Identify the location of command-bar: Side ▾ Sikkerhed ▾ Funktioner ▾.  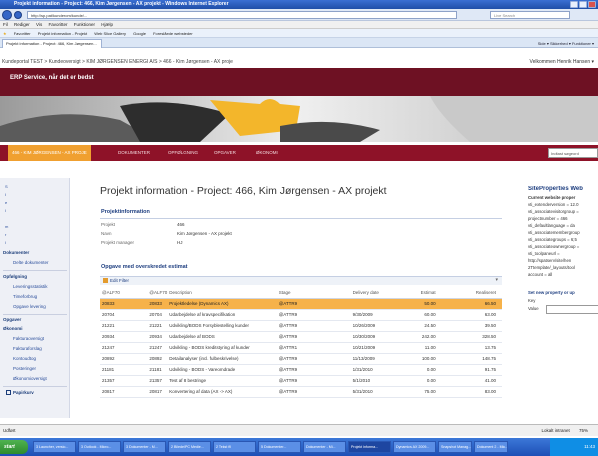
(566, 43).